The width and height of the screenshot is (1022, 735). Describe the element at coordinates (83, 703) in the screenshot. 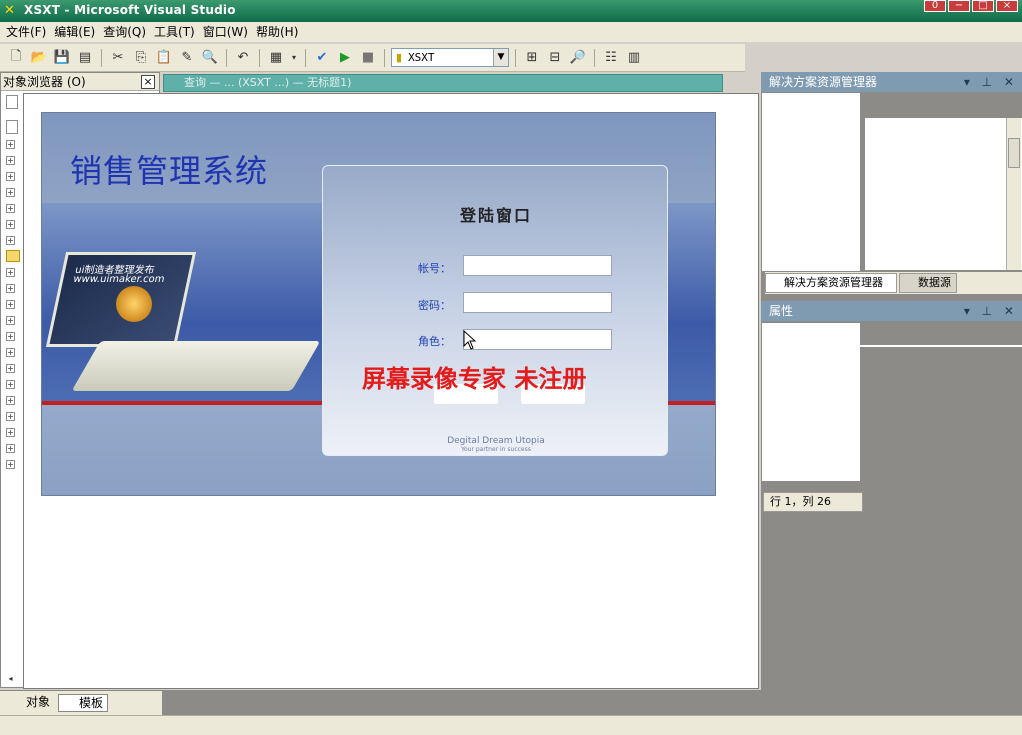

I see `tab-templates: 模板` at that location.